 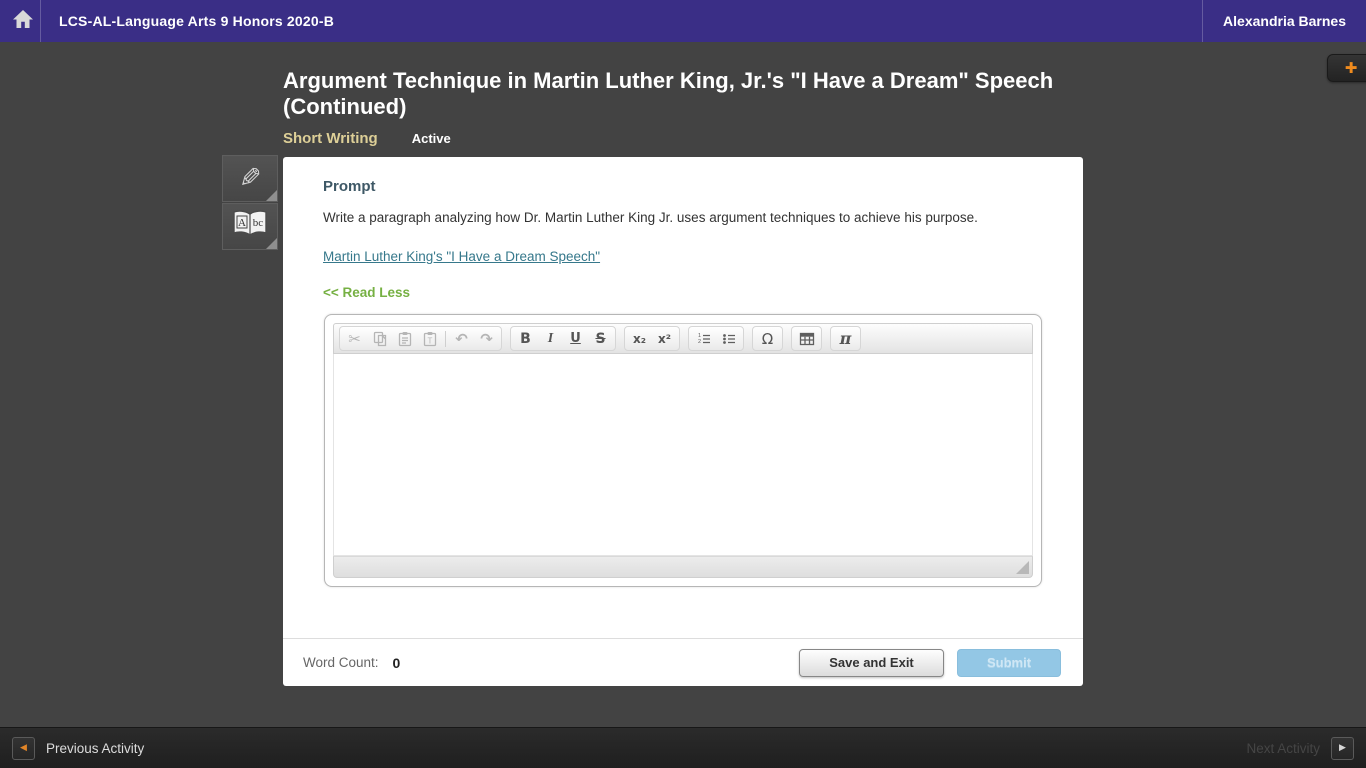 I want to click on home-icon, so click(x=23, y=21).